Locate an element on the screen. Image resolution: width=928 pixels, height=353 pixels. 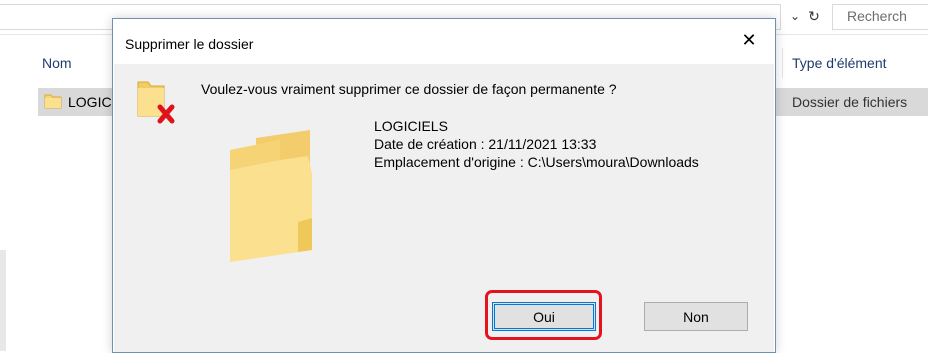
file-row-name: LOGIC is located at coordinates (90, 102).